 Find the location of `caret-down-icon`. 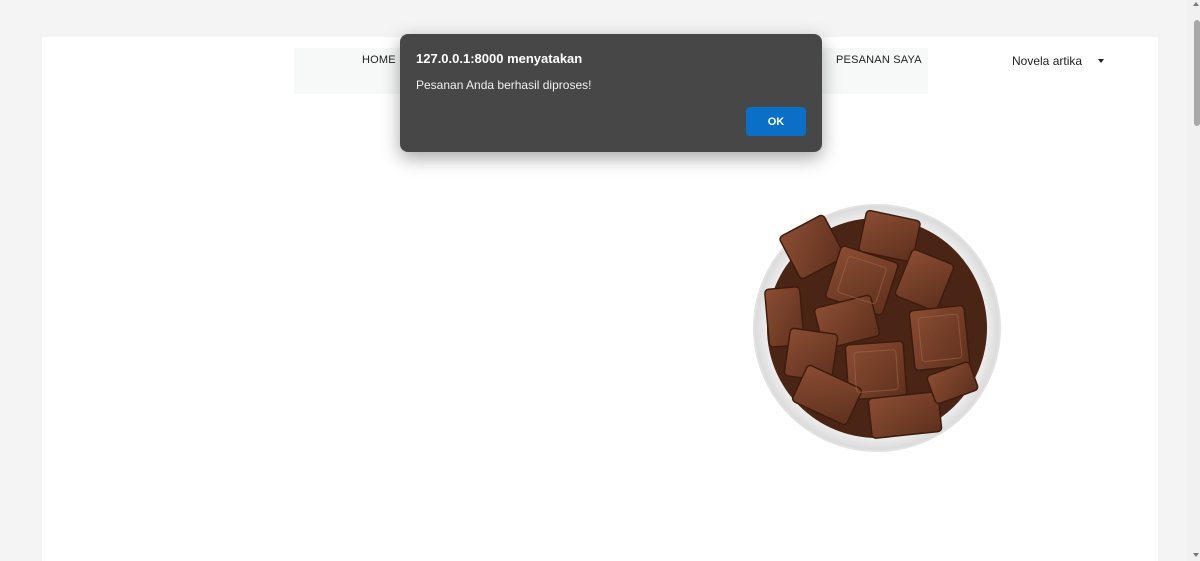

caret-down-icon is located at coordinates (1101, 61).